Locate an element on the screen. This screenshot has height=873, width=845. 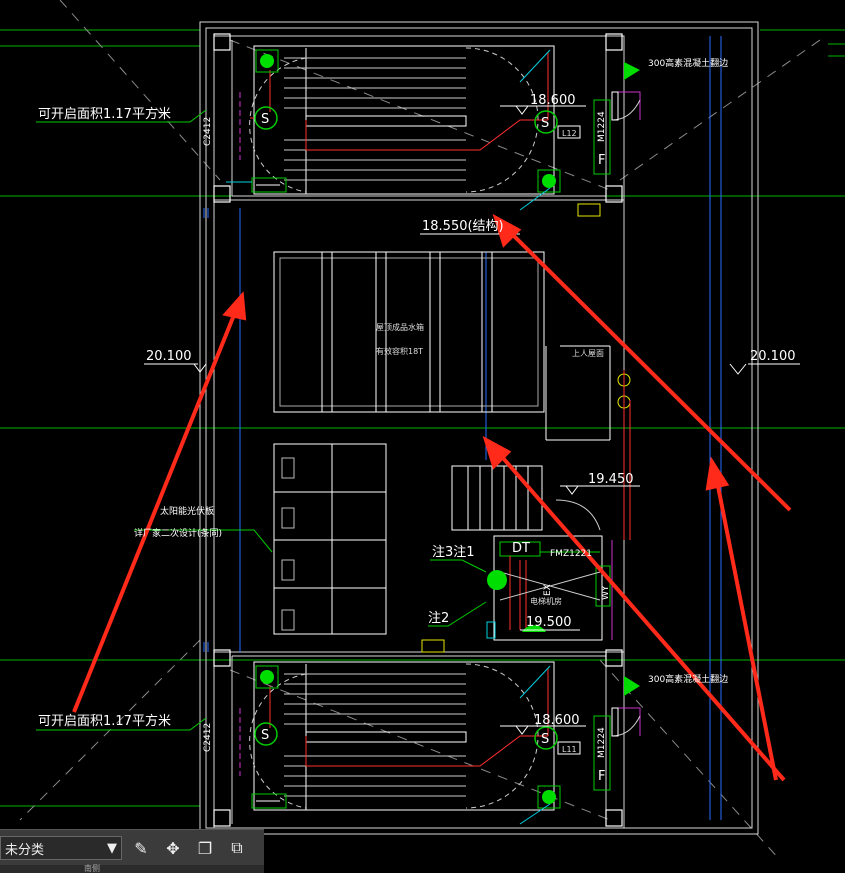
solar-panels is located at coordinates (330, 539).